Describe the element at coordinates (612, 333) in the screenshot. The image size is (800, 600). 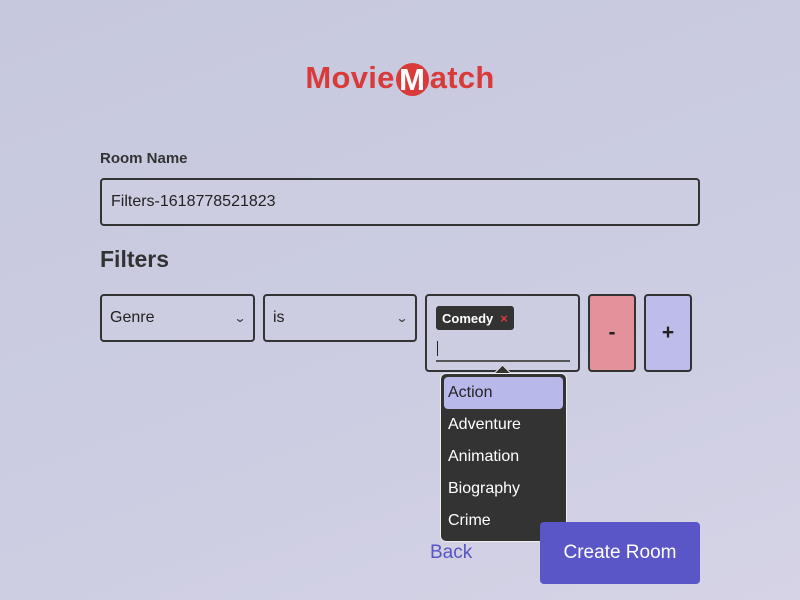
I see `remove-filter-button: -` at that location.